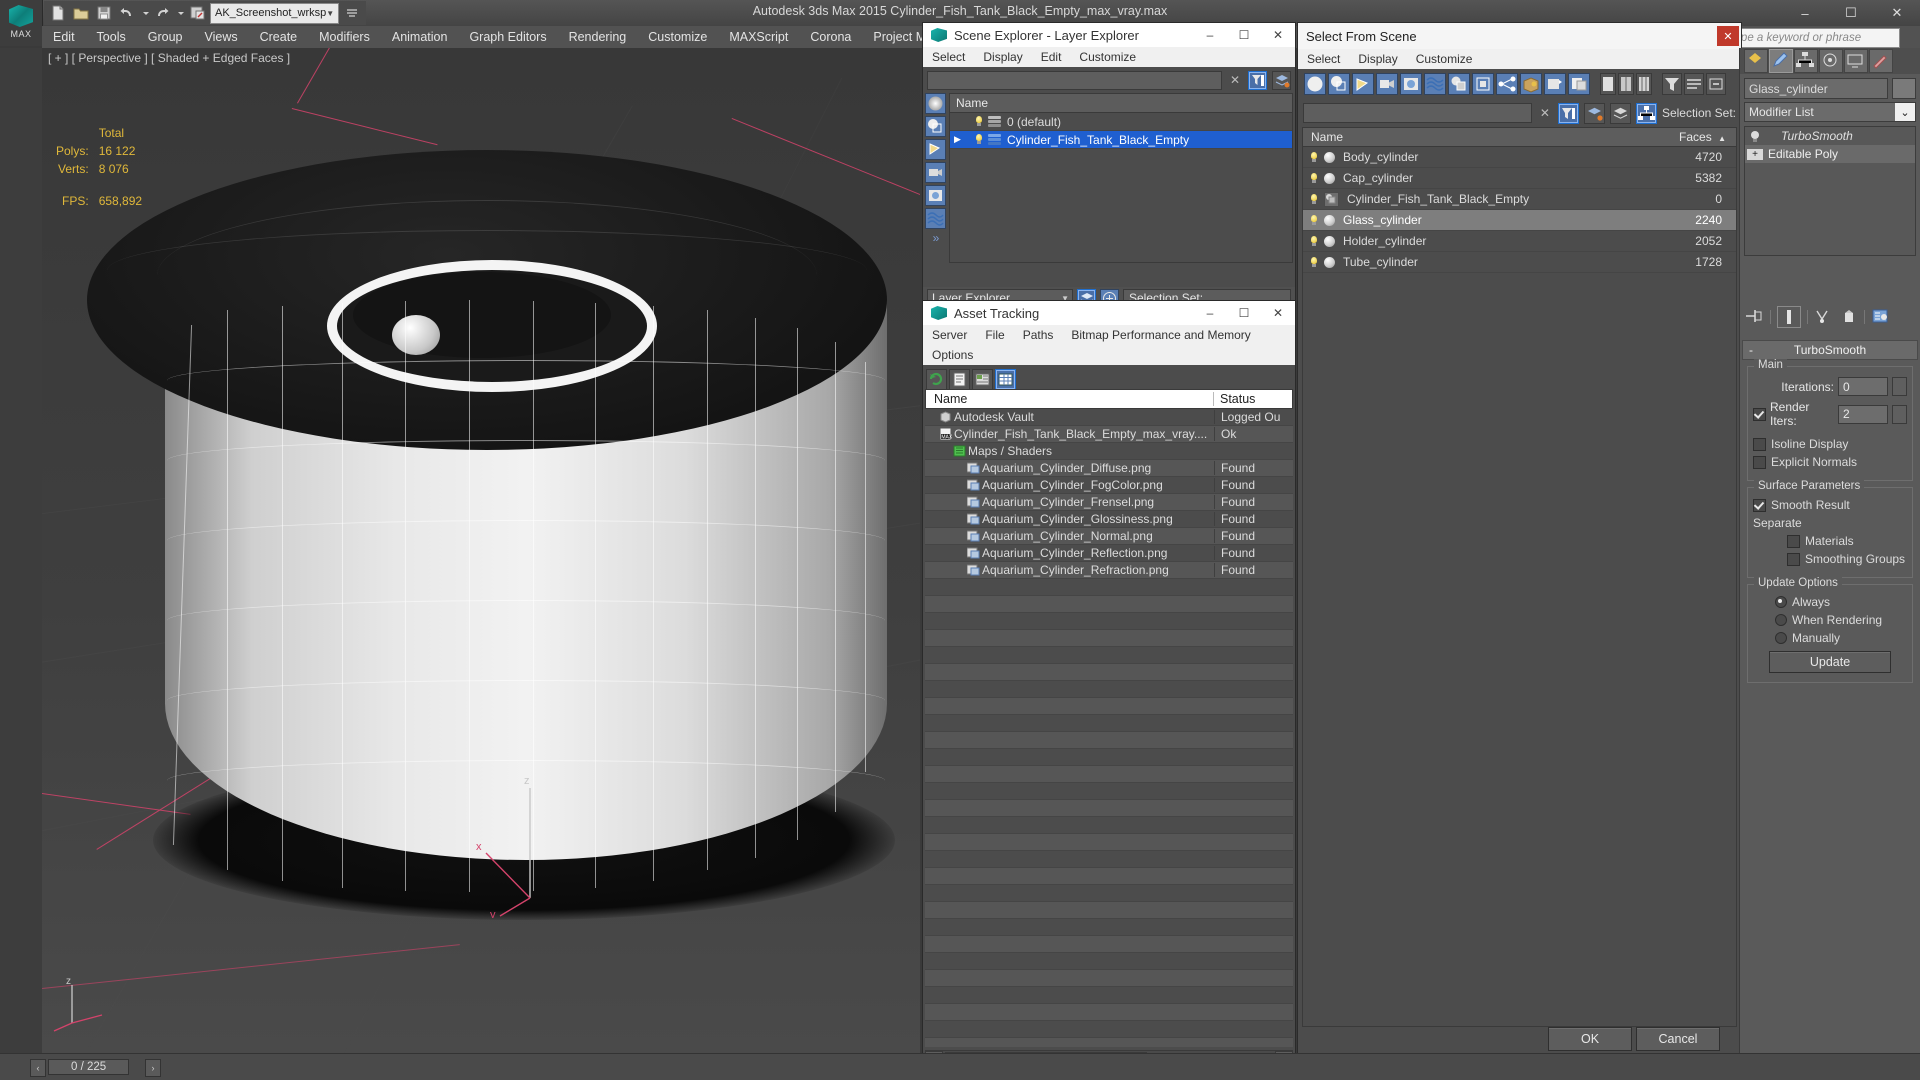  What do you see at coordinates (1459, 84) in the screenshot?
I see `filter-groups-icon` at bounding box center [1459, 84].